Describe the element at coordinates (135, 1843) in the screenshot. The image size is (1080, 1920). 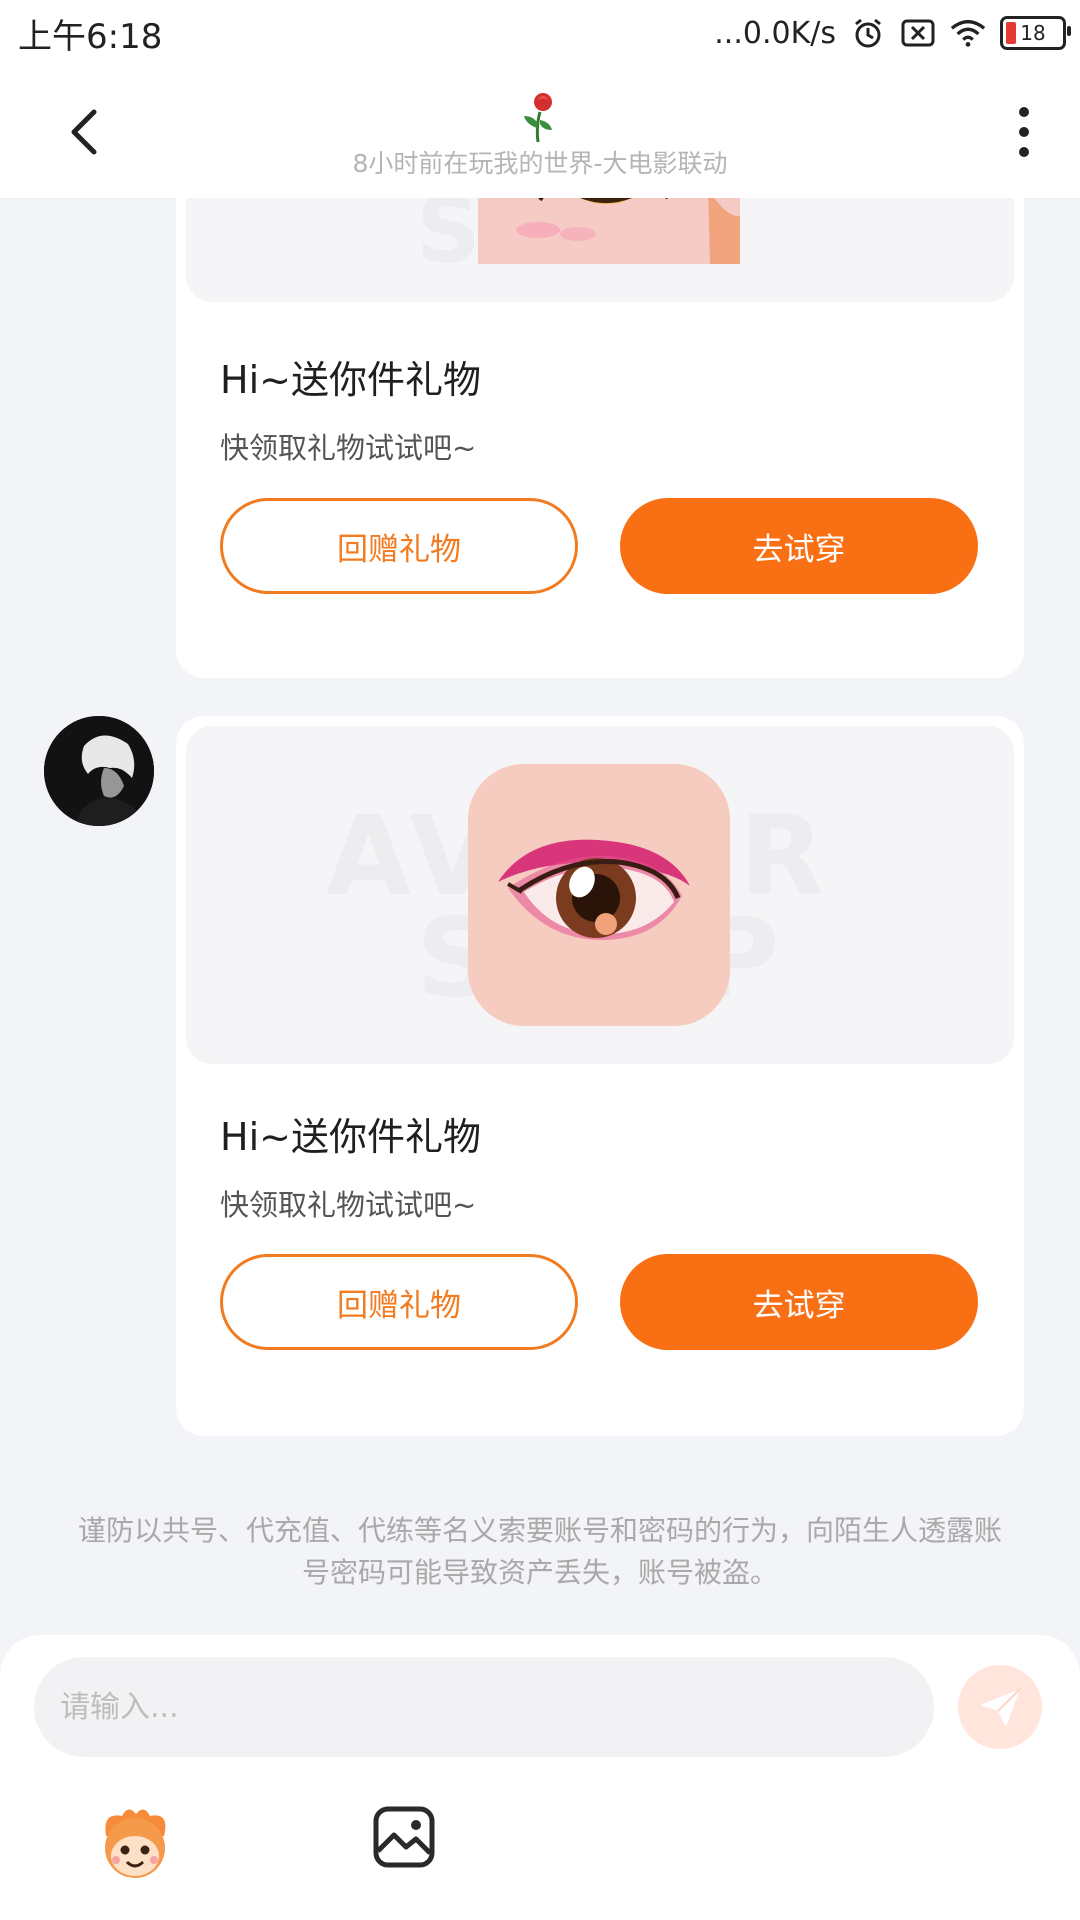
I see `emoji-sticker-icon` at that location.